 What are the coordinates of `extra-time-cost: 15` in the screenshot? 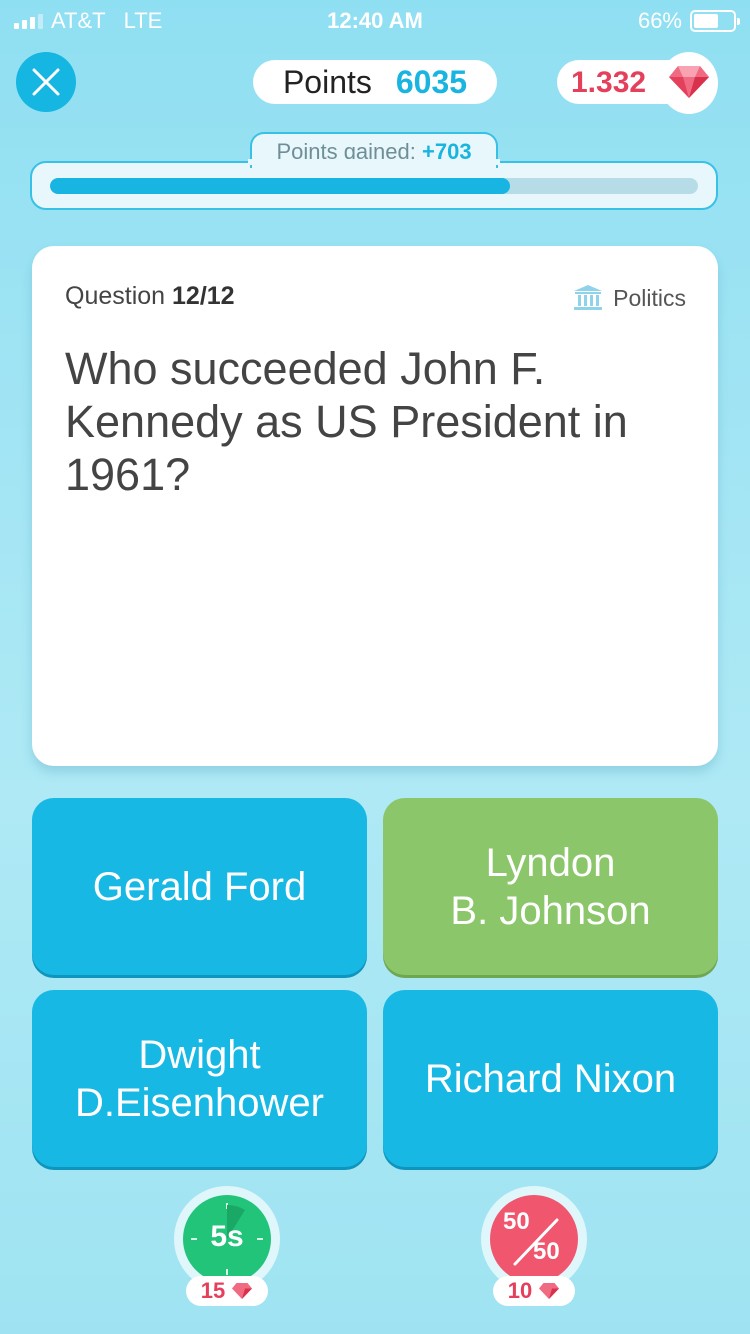 It's located at (227, 1291).